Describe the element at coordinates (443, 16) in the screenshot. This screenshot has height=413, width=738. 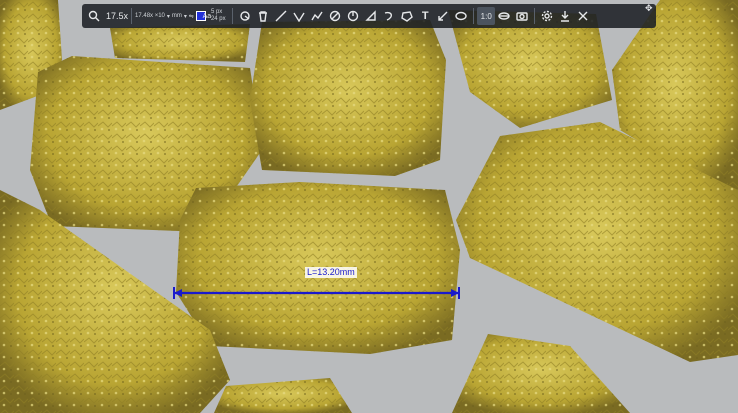
I see `arrow-icon` at that location.